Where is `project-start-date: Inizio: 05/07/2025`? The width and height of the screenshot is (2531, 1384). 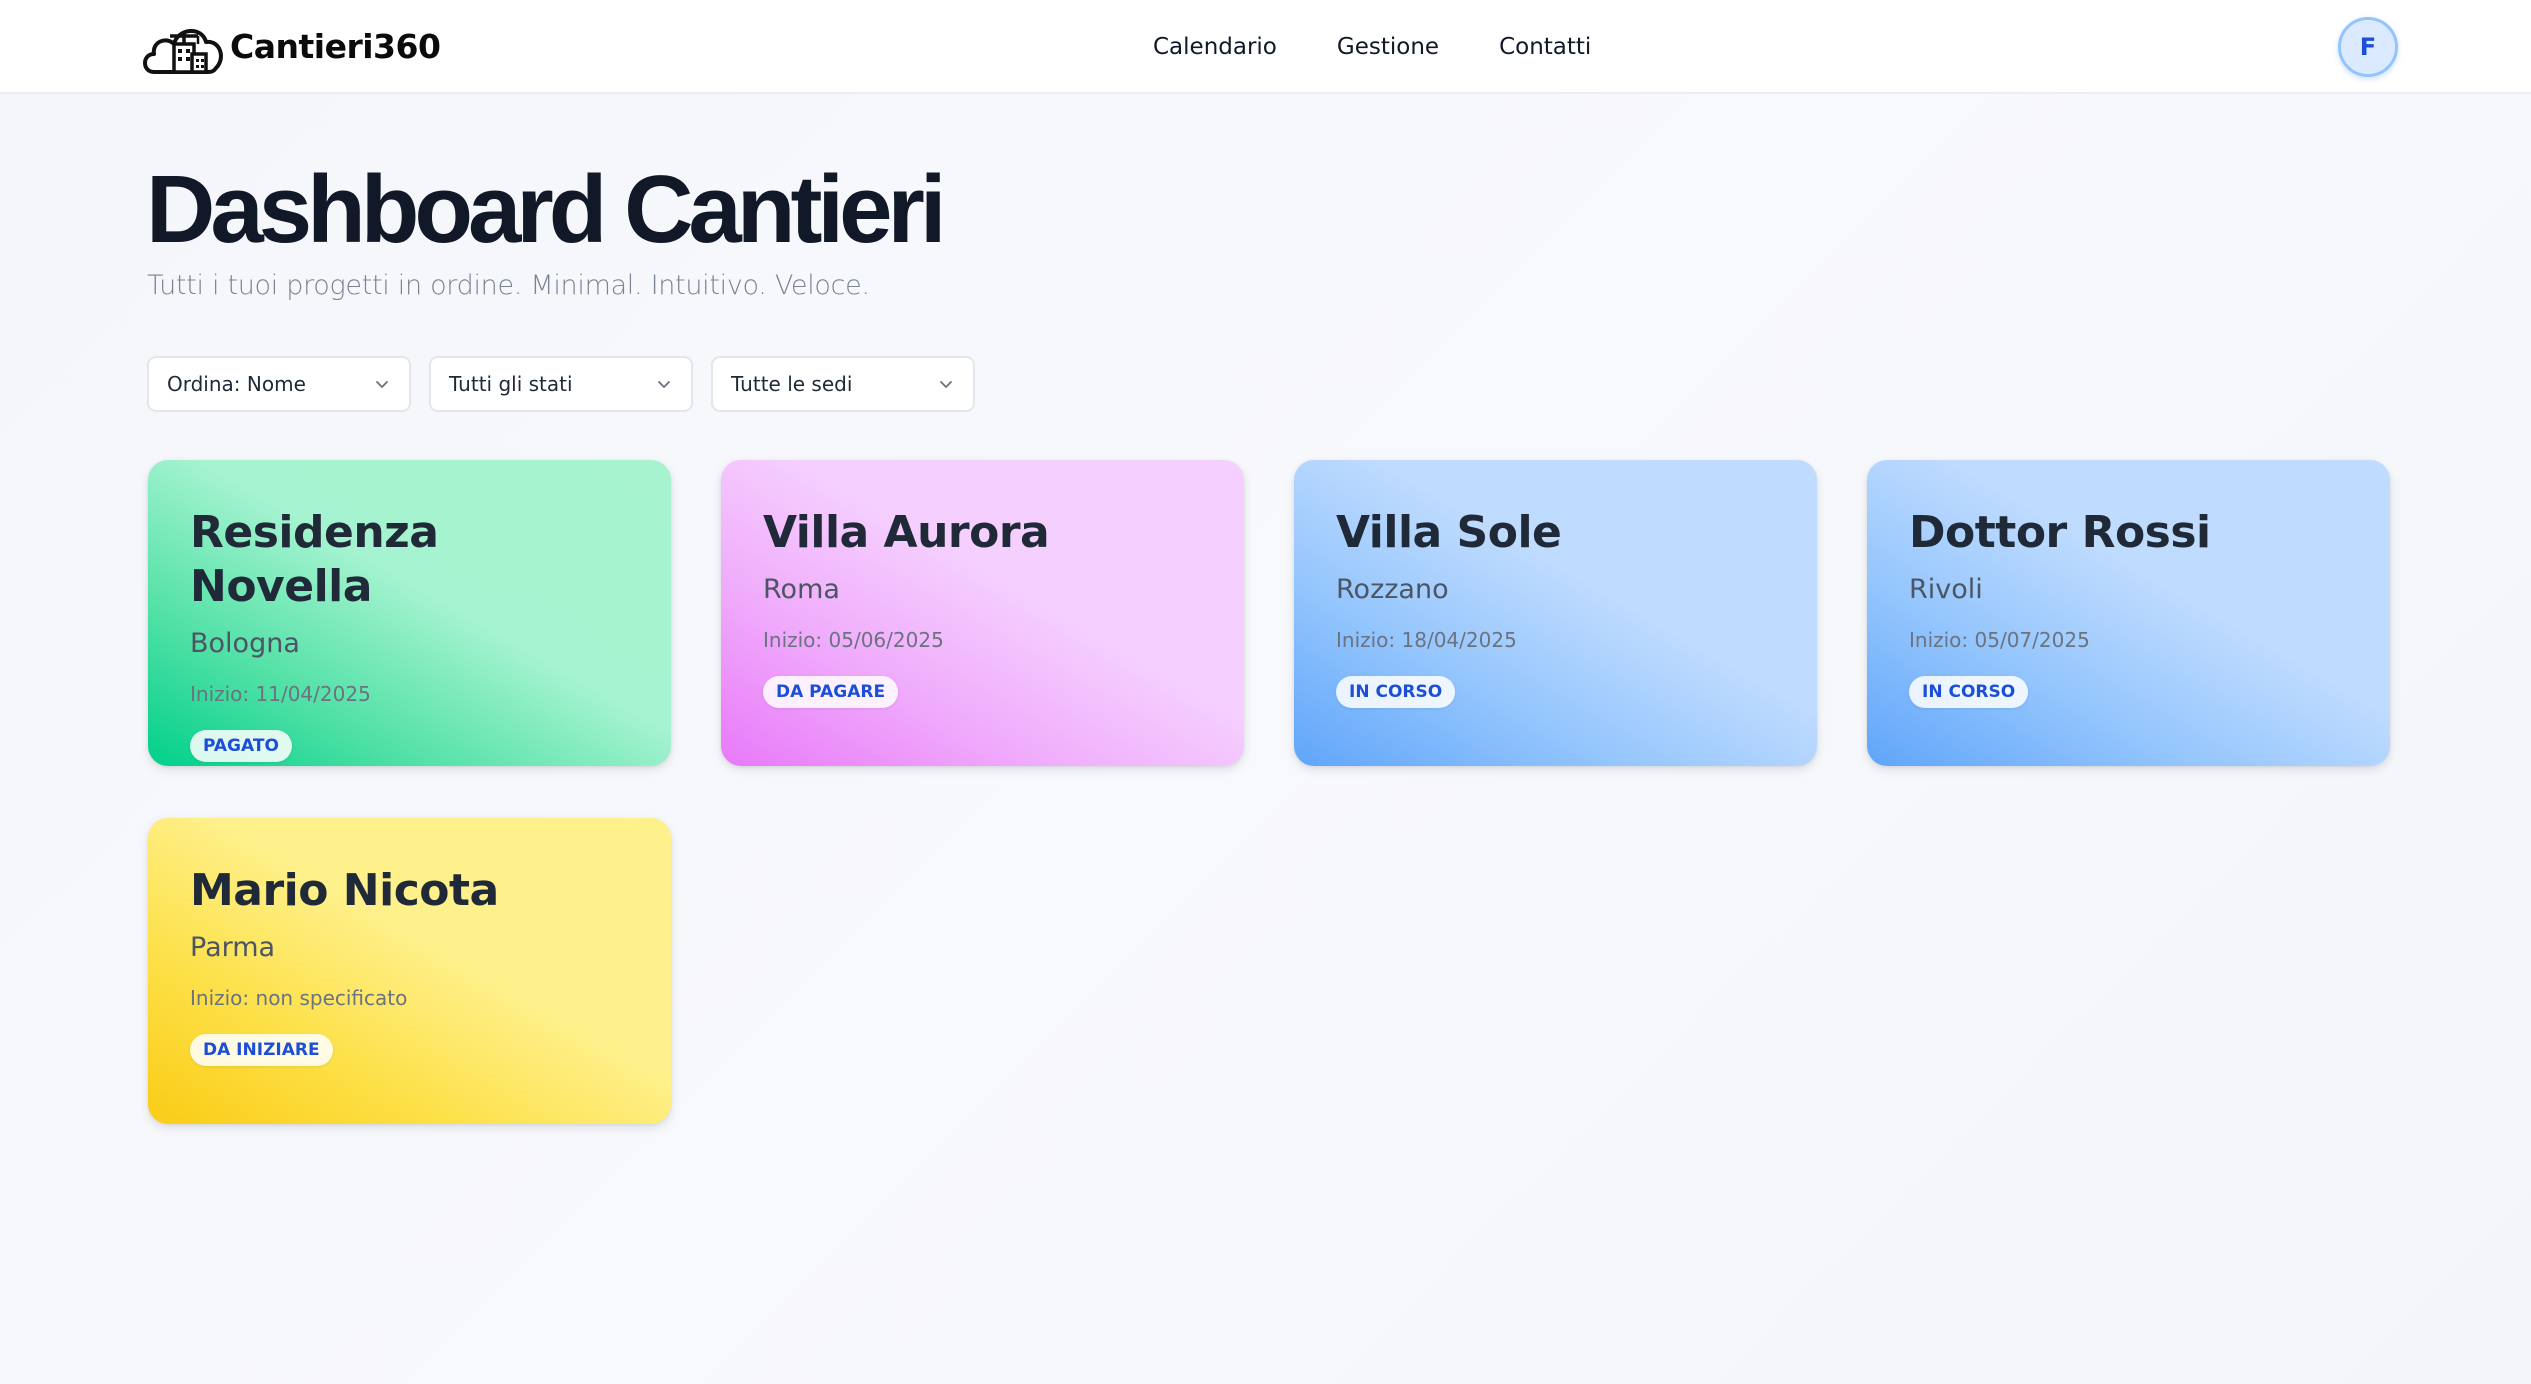 project-start-date: Inizio: 05/07/2025 is located at coordinates (1999, 640).